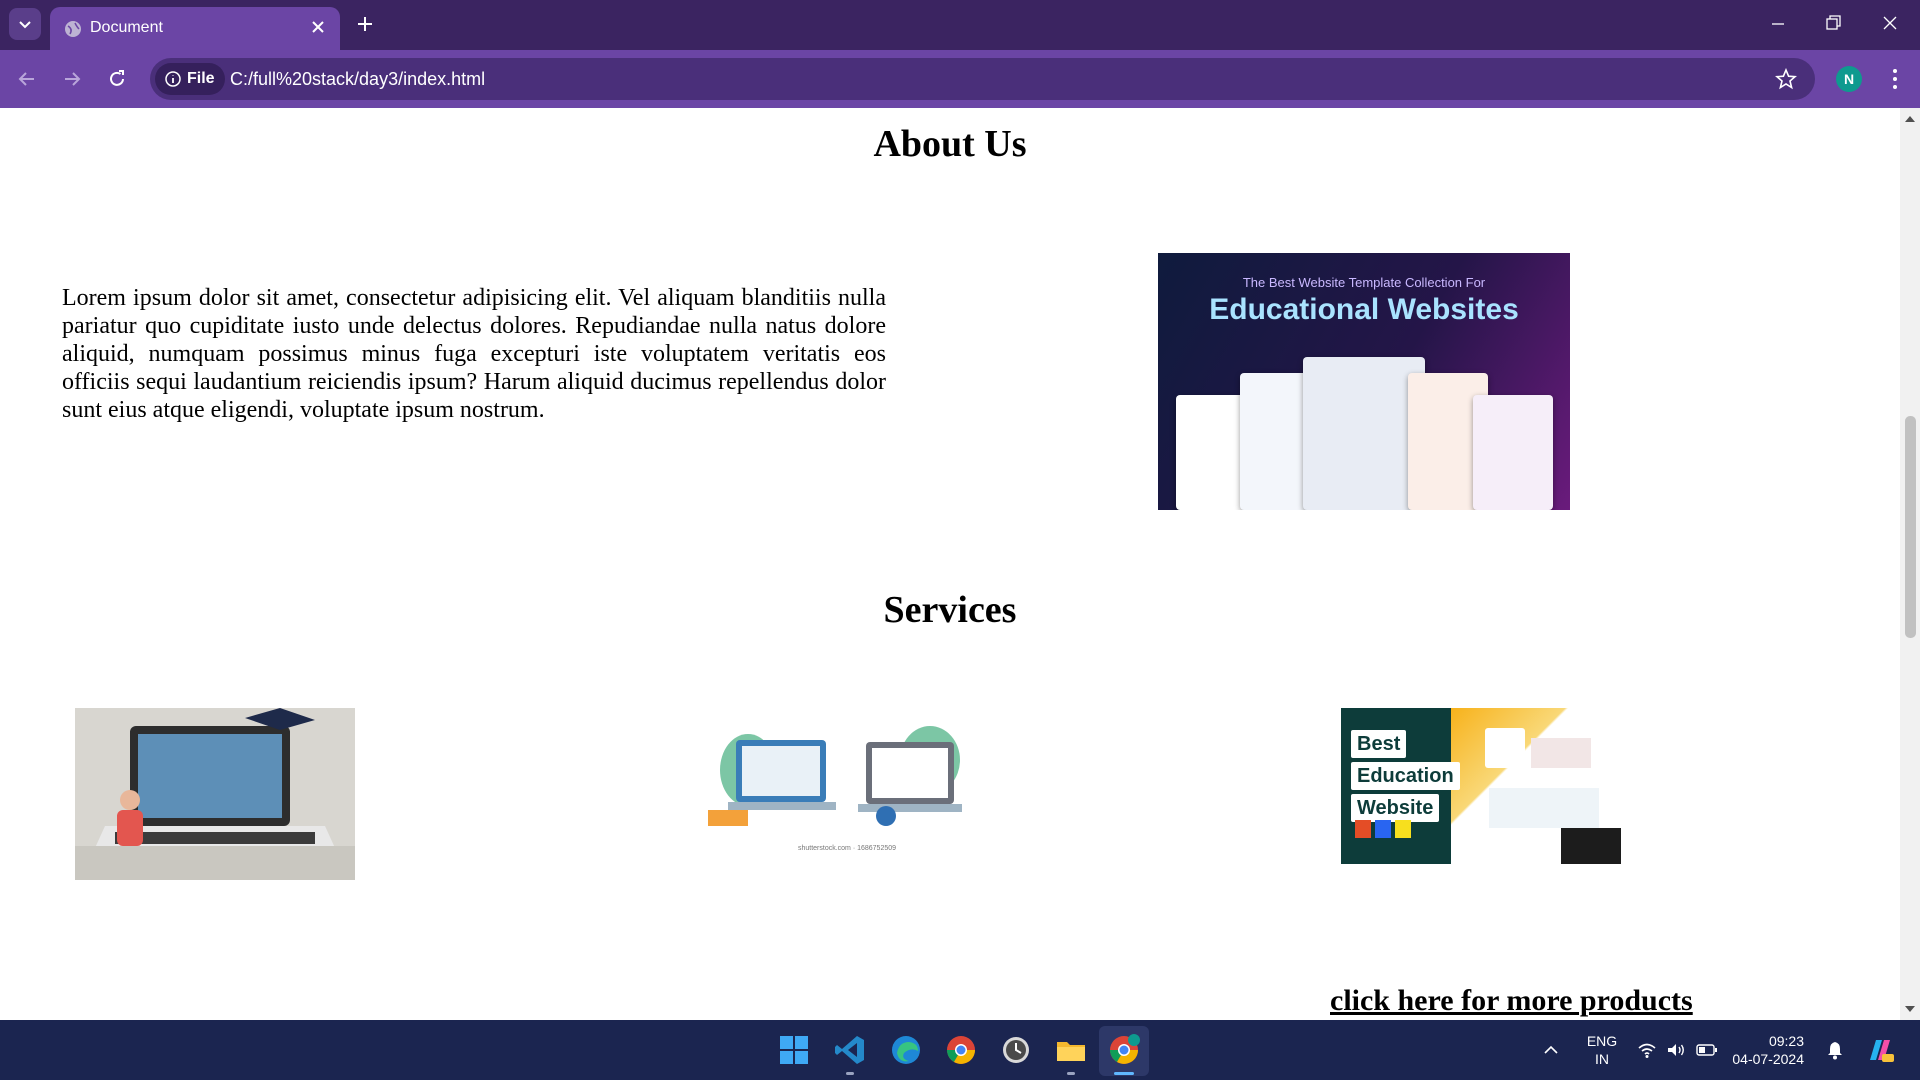  I want to click on clock-date: 04-07-2024, so click(1768, 1059).